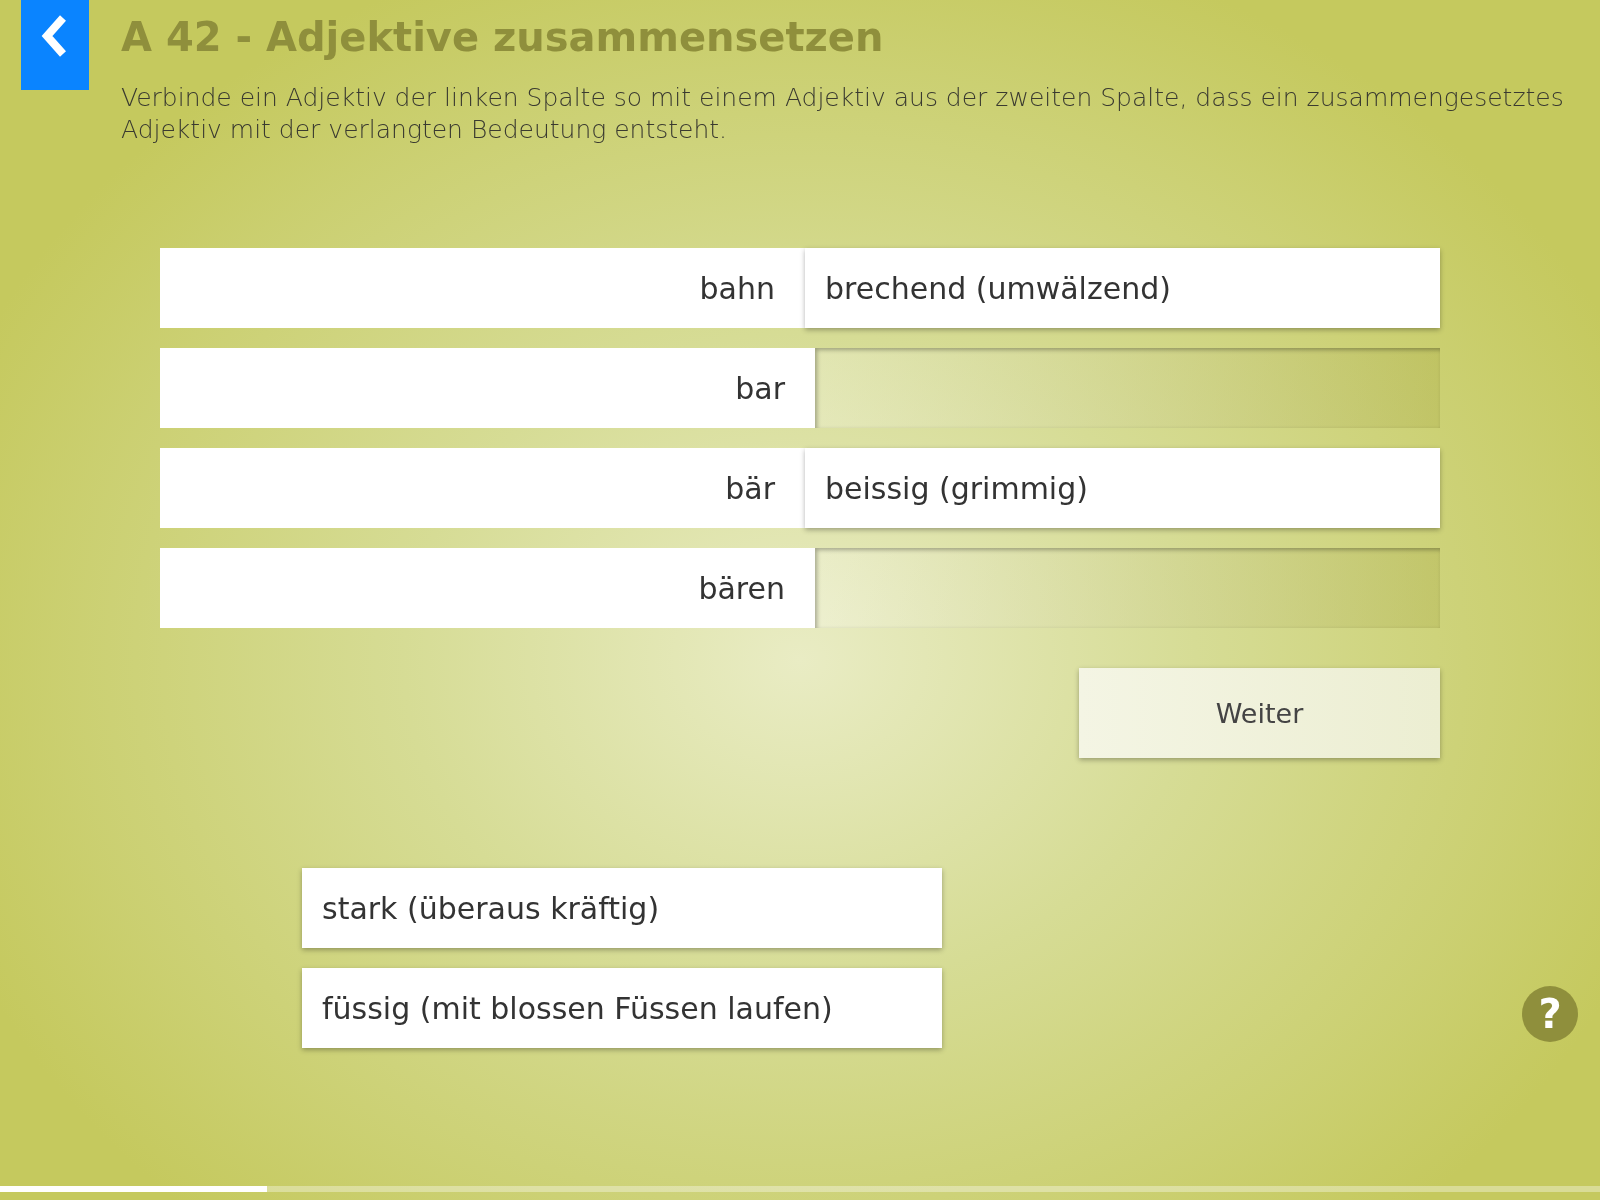 The width and height of the screenshot is (1600, 1200). What do you see at coordinates (482, 288) in the screenshot?
I see `word-stem: bahn` at bounding box center [482, 288].